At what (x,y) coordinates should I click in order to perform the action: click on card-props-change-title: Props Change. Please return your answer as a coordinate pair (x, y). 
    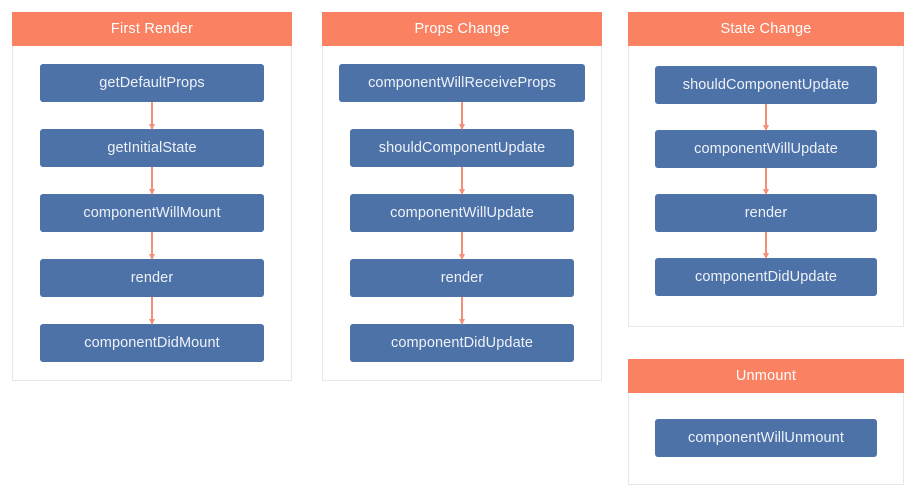
    Looking at the image, I should click on (462, 29).